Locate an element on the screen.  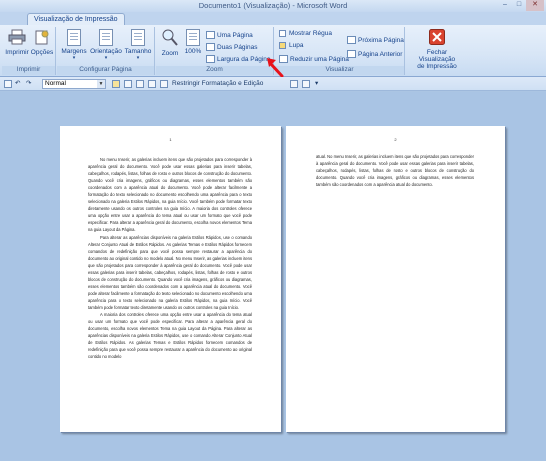
paragraph-icon is located at coordinates (128, 84).